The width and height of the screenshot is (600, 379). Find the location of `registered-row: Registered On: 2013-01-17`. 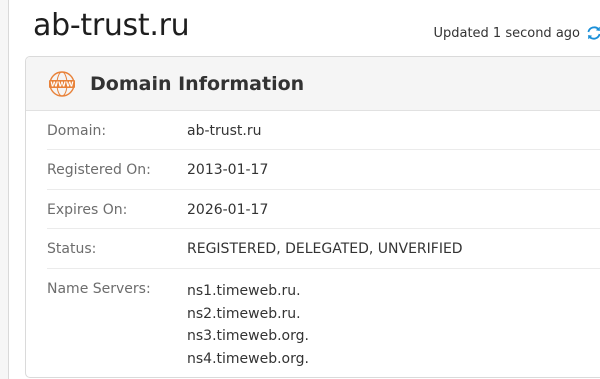

registered-row: Registered On: 2013-01-17 is located at coordinates (323, 170).